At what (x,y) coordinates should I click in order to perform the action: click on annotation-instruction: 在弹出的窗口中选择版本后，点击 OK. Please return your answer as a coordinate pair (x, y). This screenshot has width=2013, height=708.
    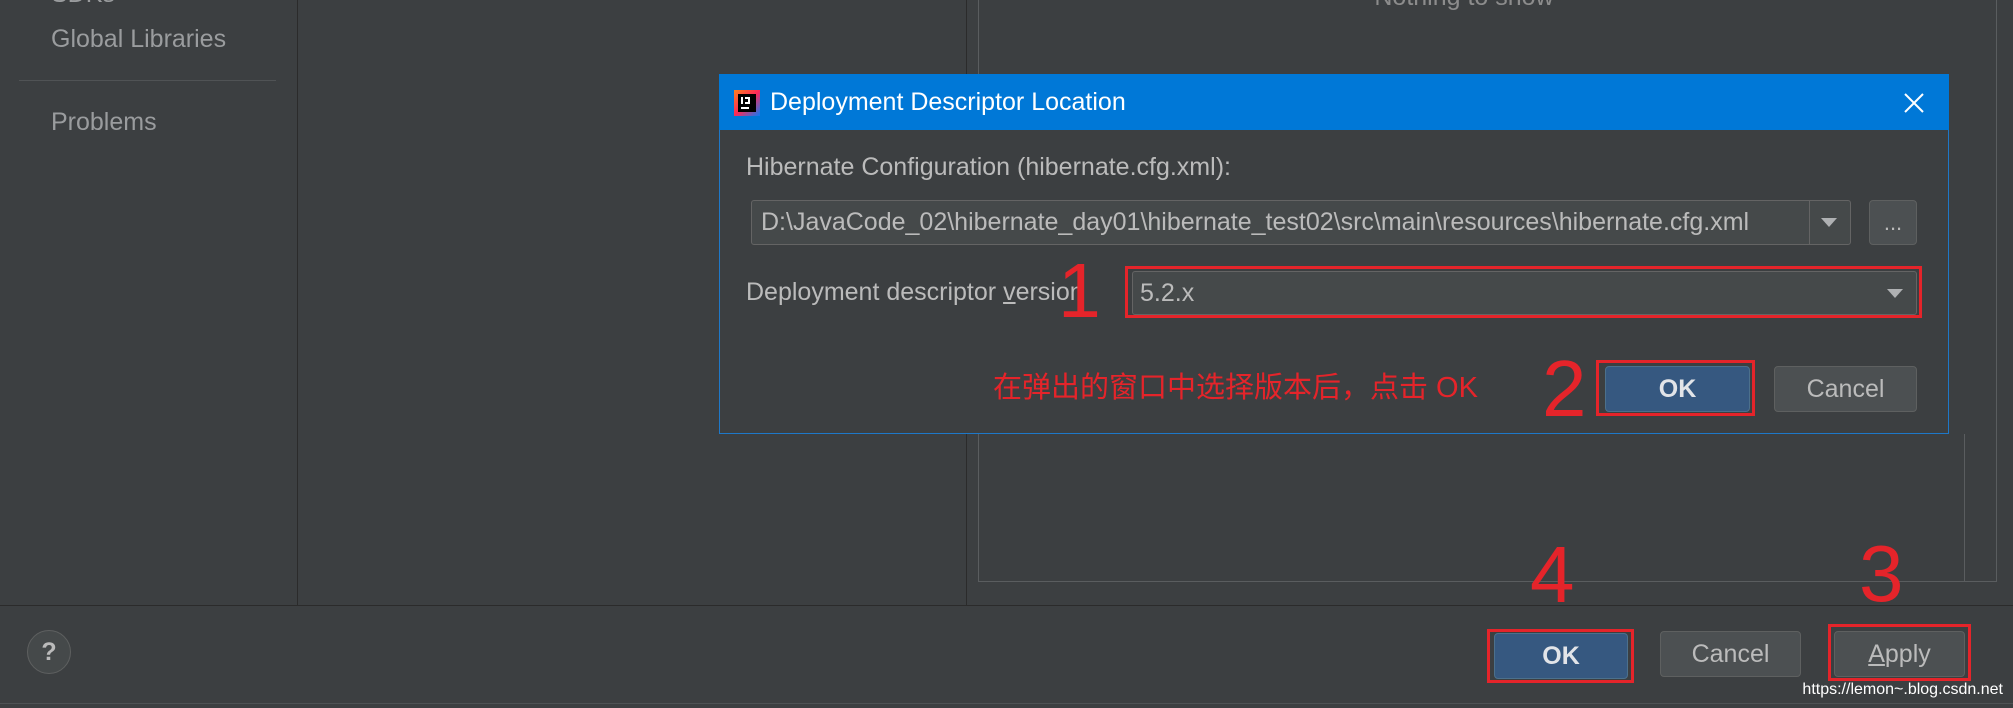
    Looking at the image, I should click on (1235, 388).